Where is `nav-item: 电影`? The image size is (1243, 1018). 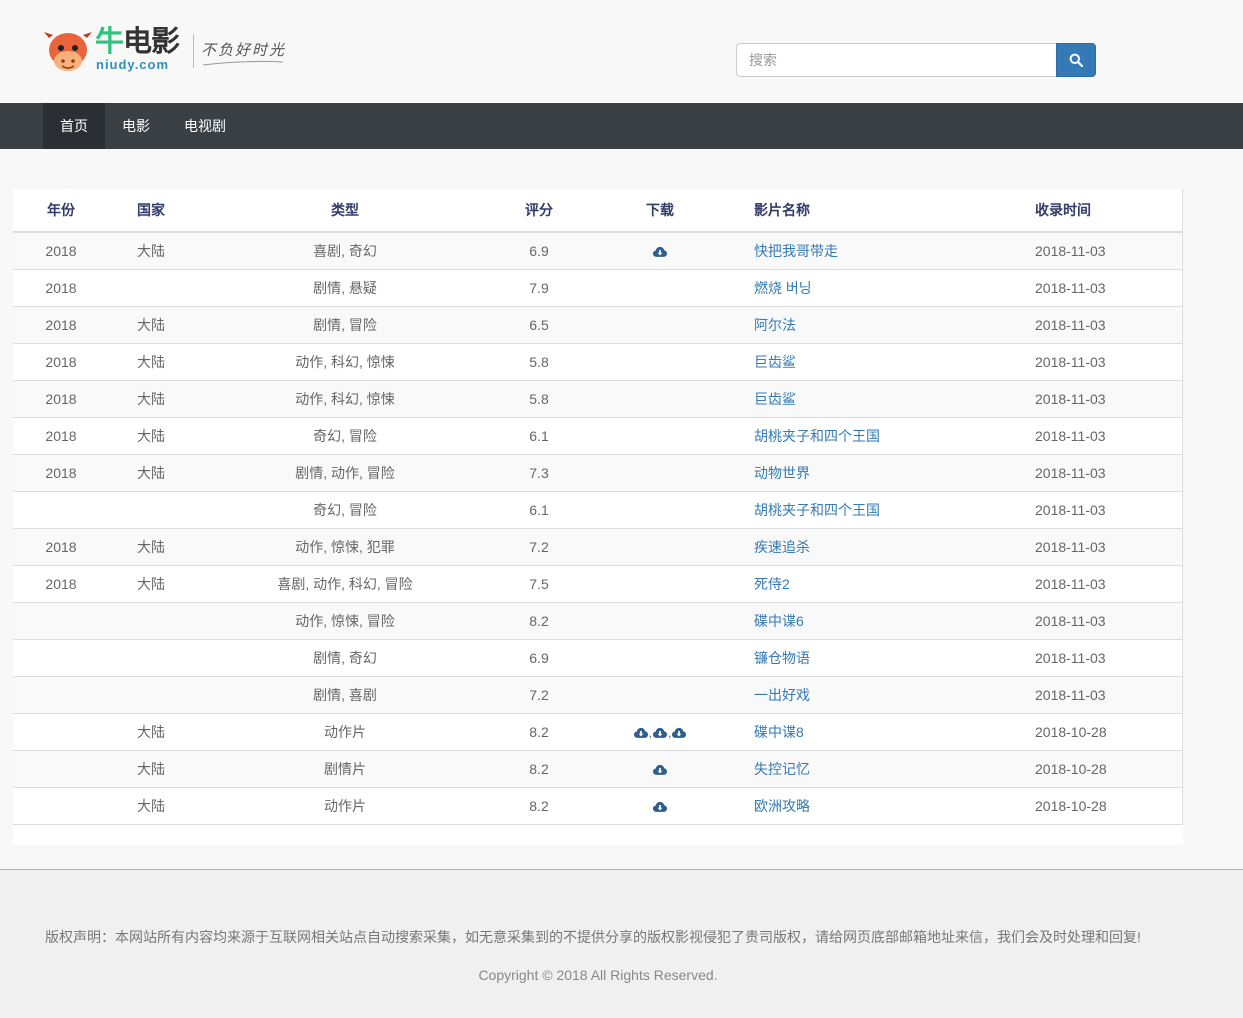 nav-item: 电影 is located at coordinates (136, 126).